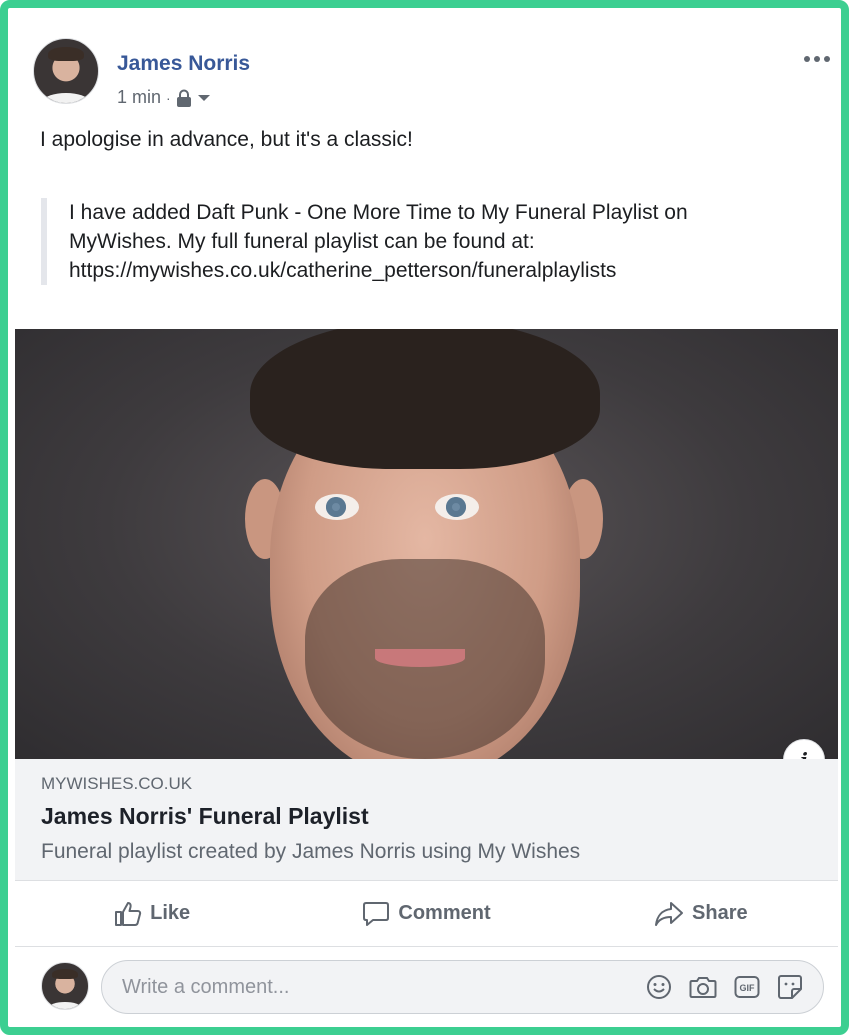 The width and height of the screenshot is (849, 1035). Describe the element at coordinates (376, 914) in the screenshot. I see `speech-bubble-icon` at that location.